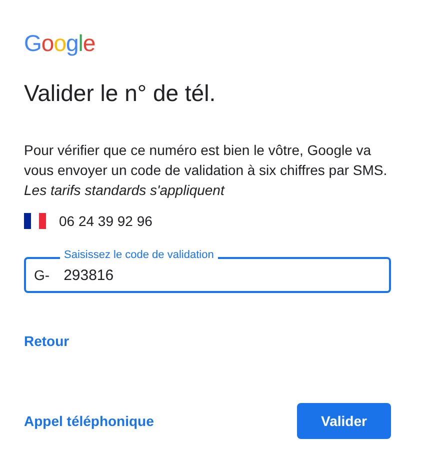  Describe the element at coordinates (35, 221) in the screenshot. I see `flag-icon` at that location.